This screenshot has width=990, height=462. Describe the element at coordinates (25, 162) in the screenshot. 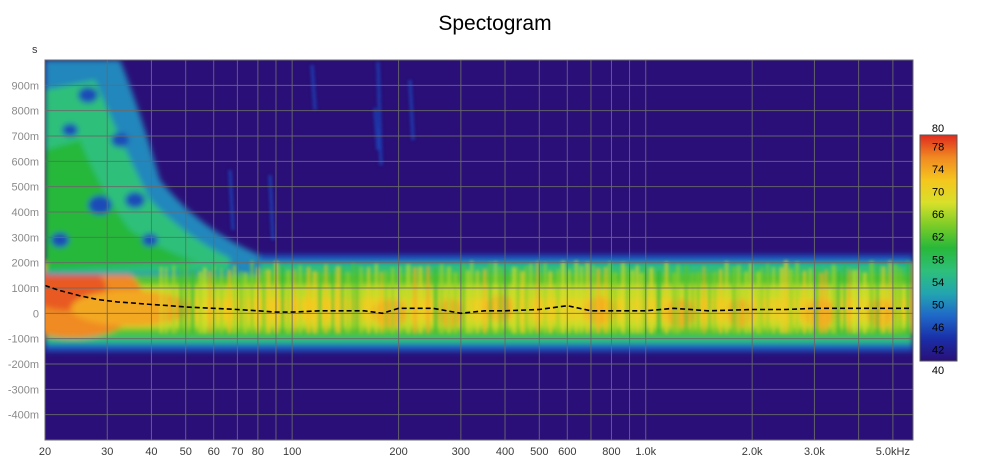

I see `y-tick-label: 600m` at that location.